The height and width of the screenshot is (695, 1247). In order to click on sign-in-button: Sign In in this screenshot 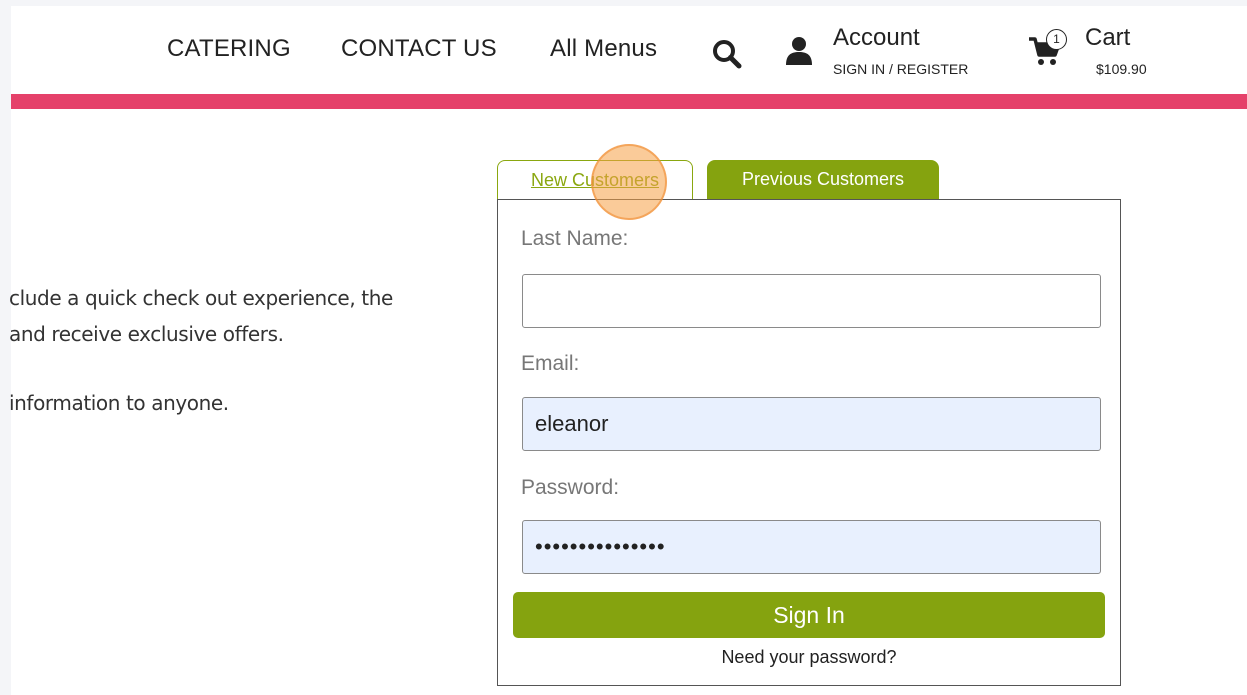, I will do `click(809, 615)`.